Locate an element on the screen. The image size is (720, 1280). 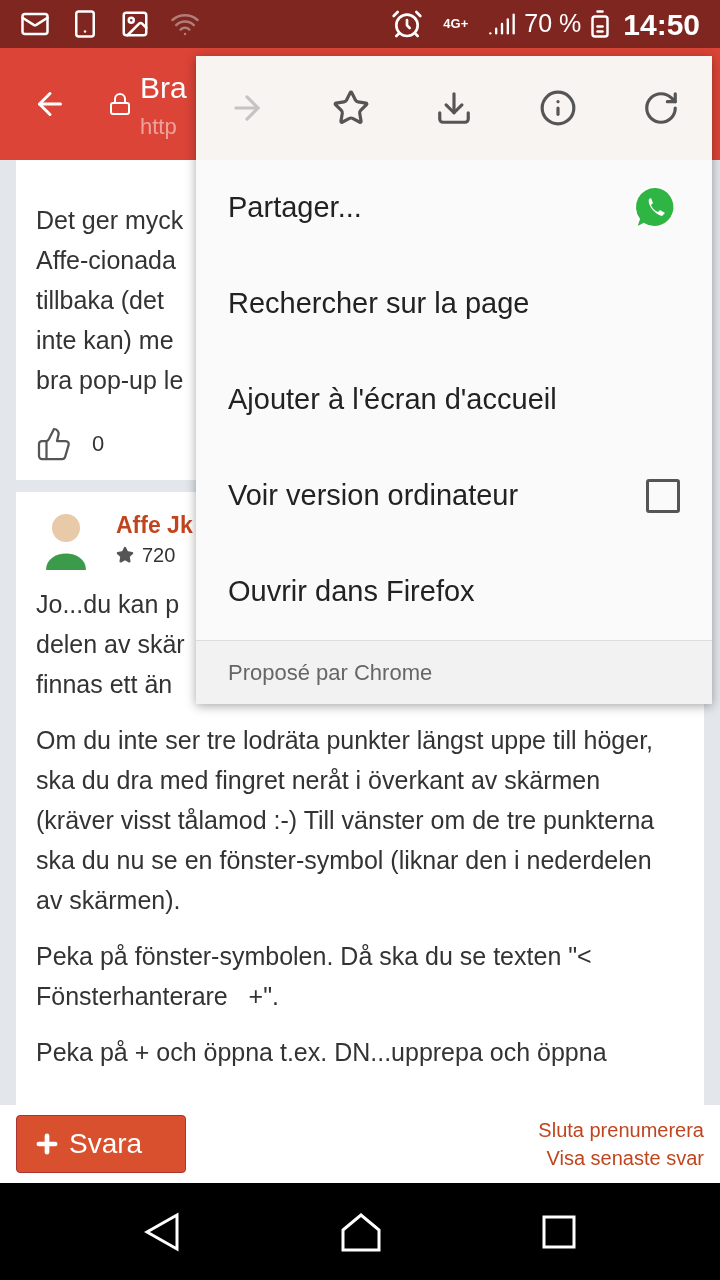
alarm-icon is located at coordinates (407, 24).